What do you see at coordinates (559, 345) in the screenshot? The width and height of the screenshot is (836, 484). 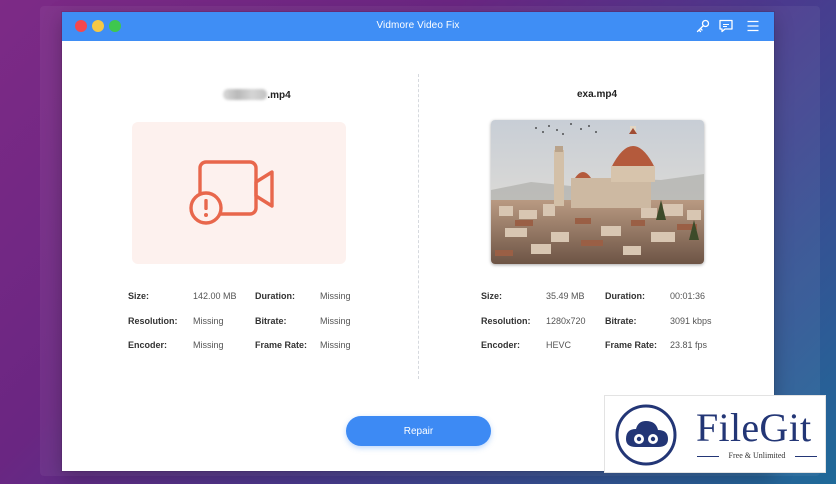 I see `encoder-value: HEVC` at bounding box center [559, 345].